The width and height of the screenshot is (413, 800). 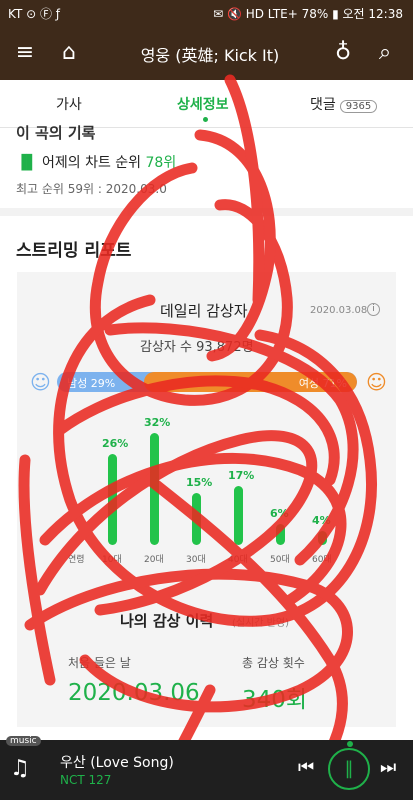 I want to click on pause-button: ‖, so click(x=349, y=769).